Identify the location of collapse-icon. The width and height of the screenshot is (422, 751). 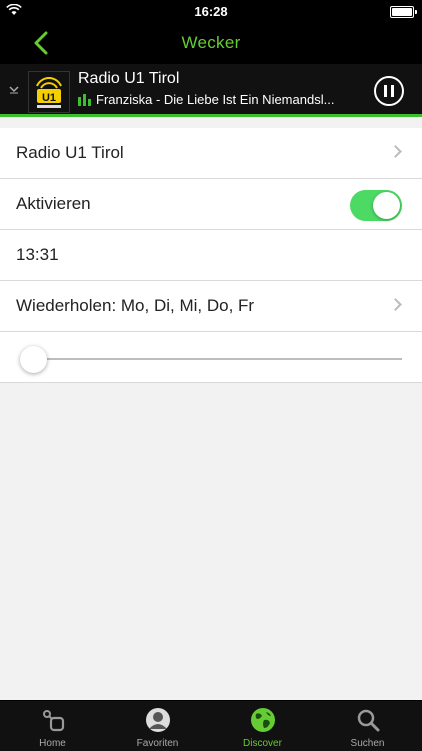
(14, 89).